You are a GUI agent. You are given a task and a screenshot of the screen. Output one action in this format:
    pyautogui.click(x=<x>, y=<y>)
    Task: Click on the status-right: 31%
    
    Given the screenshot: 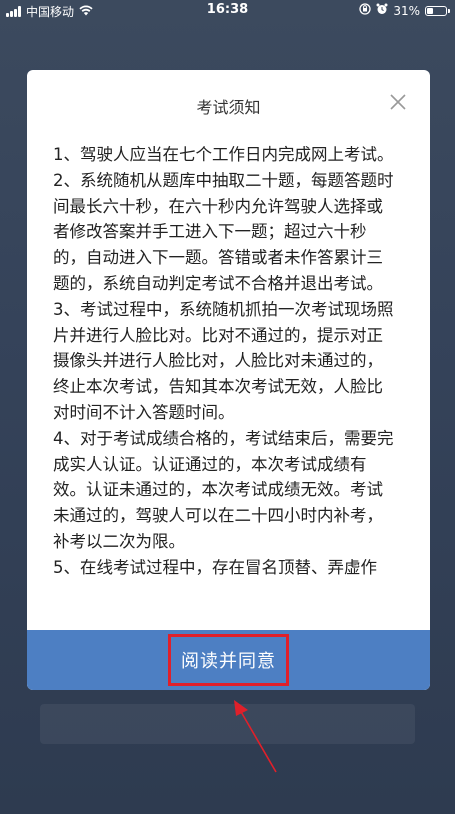 What is the action you would take?
    pyautogui.click(x=404, y=10)
    